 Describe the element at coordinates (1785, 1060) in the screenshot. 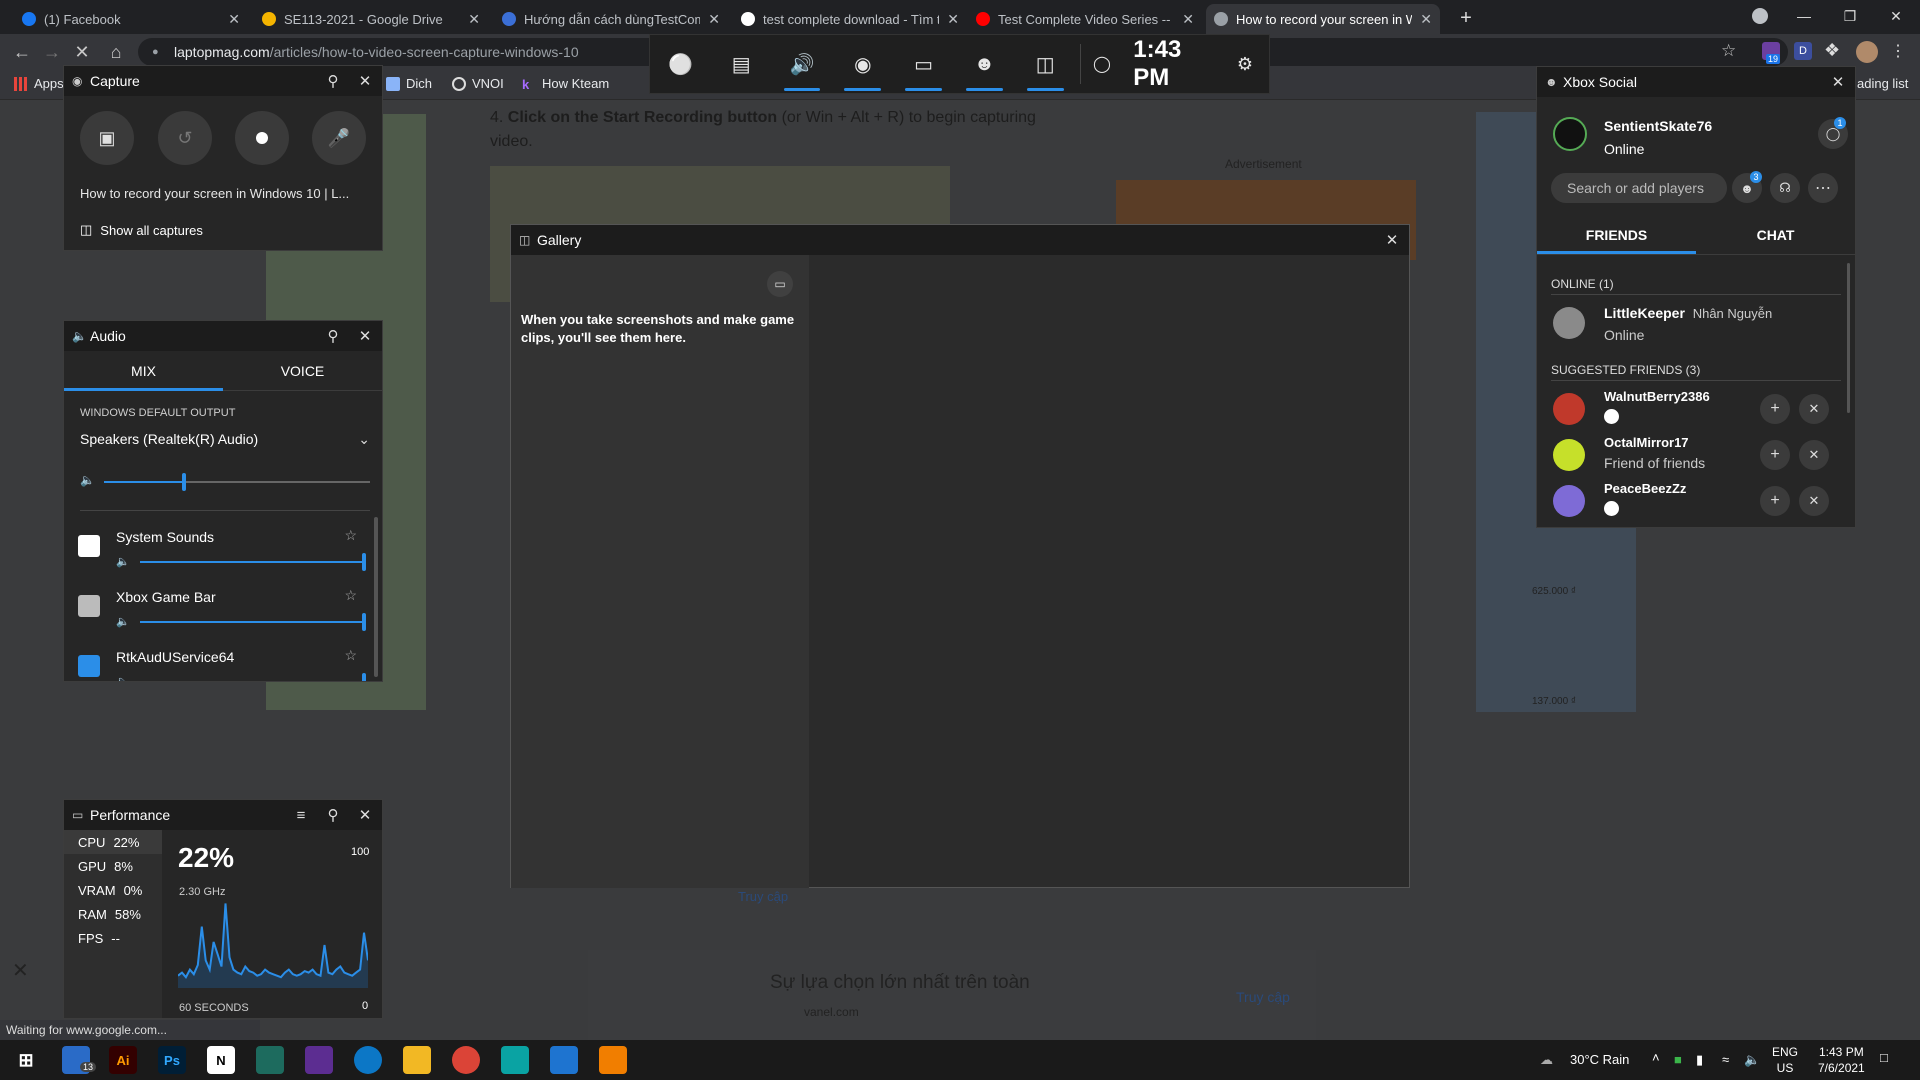

I see `language-indicator: ENG US` at that location.